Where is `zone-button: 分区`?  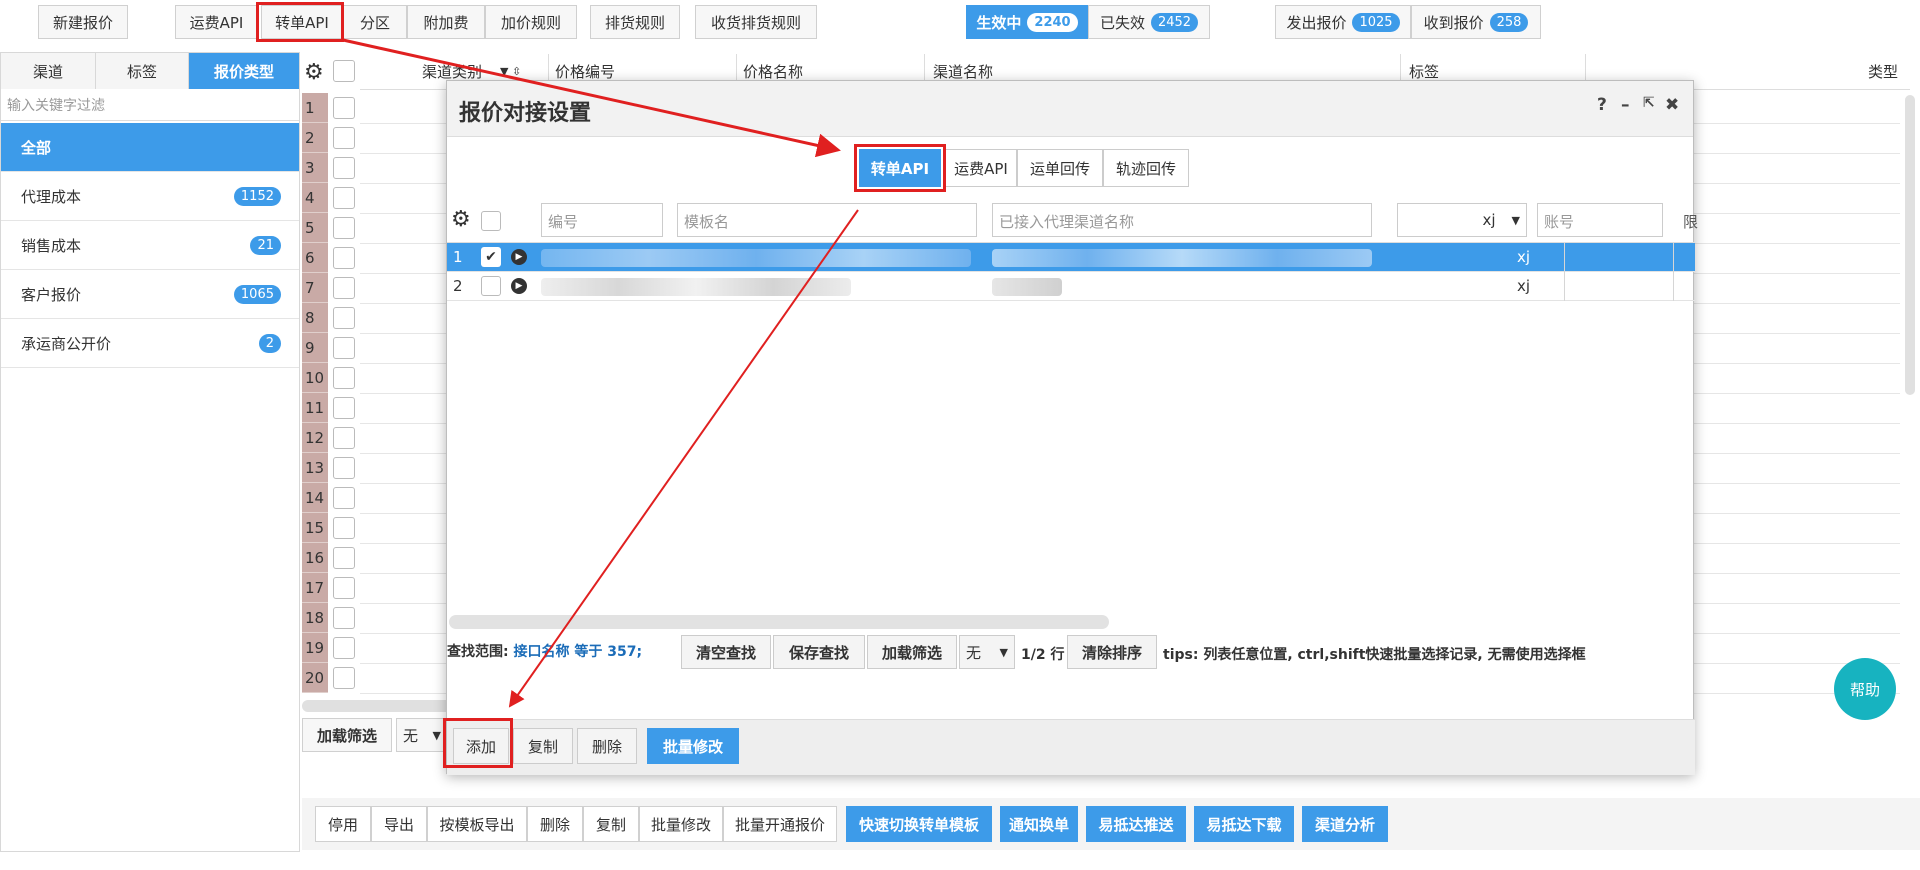
zone-button: 分区 is located at coordinates (375, 22).